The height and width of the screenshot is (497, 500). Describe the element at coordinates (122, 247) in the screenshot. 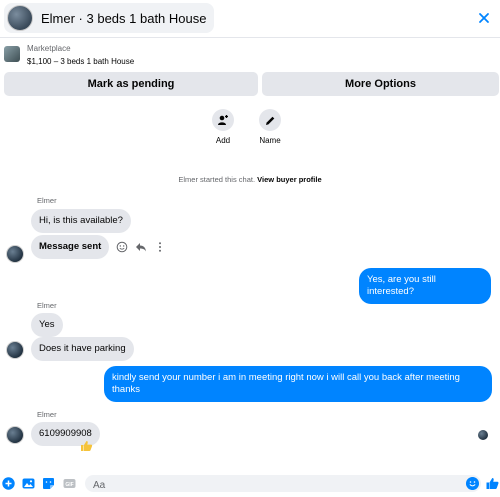

I see `react-emoji-icon` at that location.